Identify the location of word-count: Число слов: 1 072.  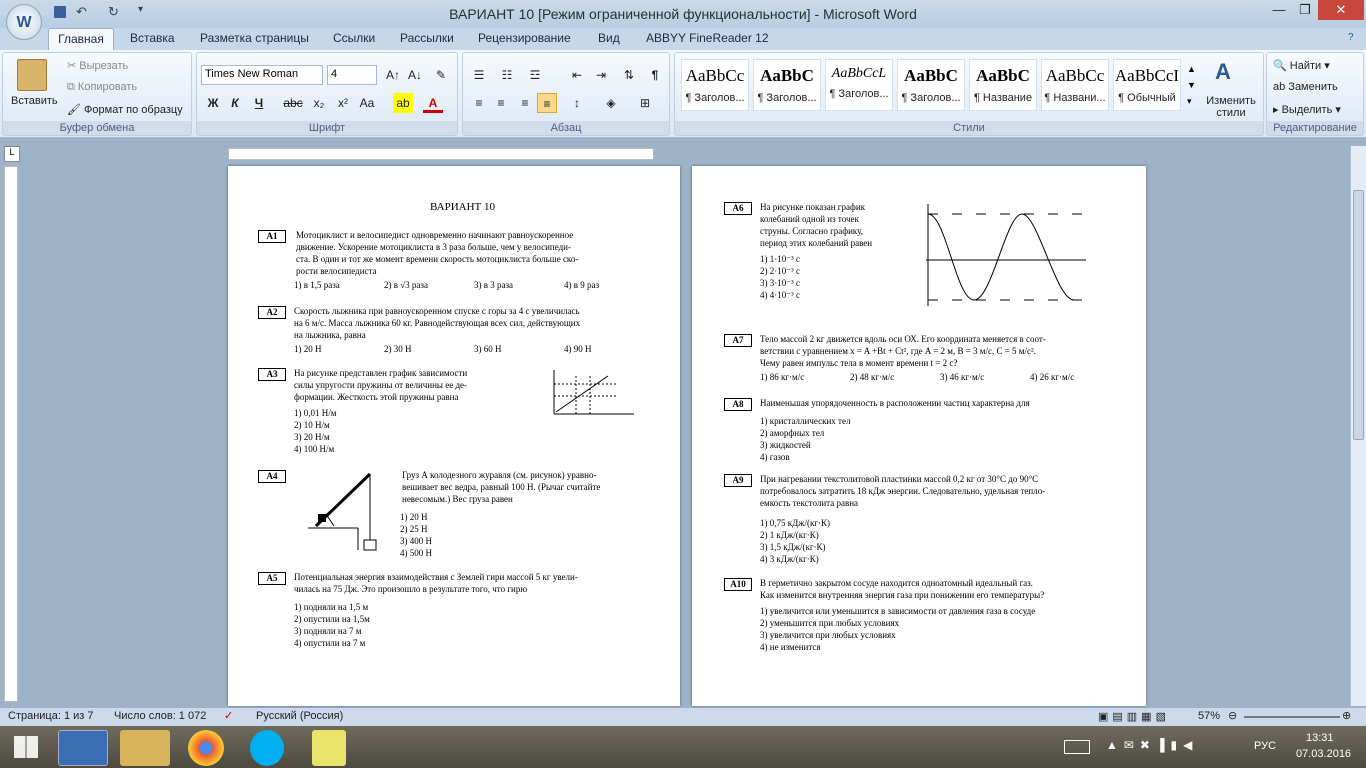
(160, 716).